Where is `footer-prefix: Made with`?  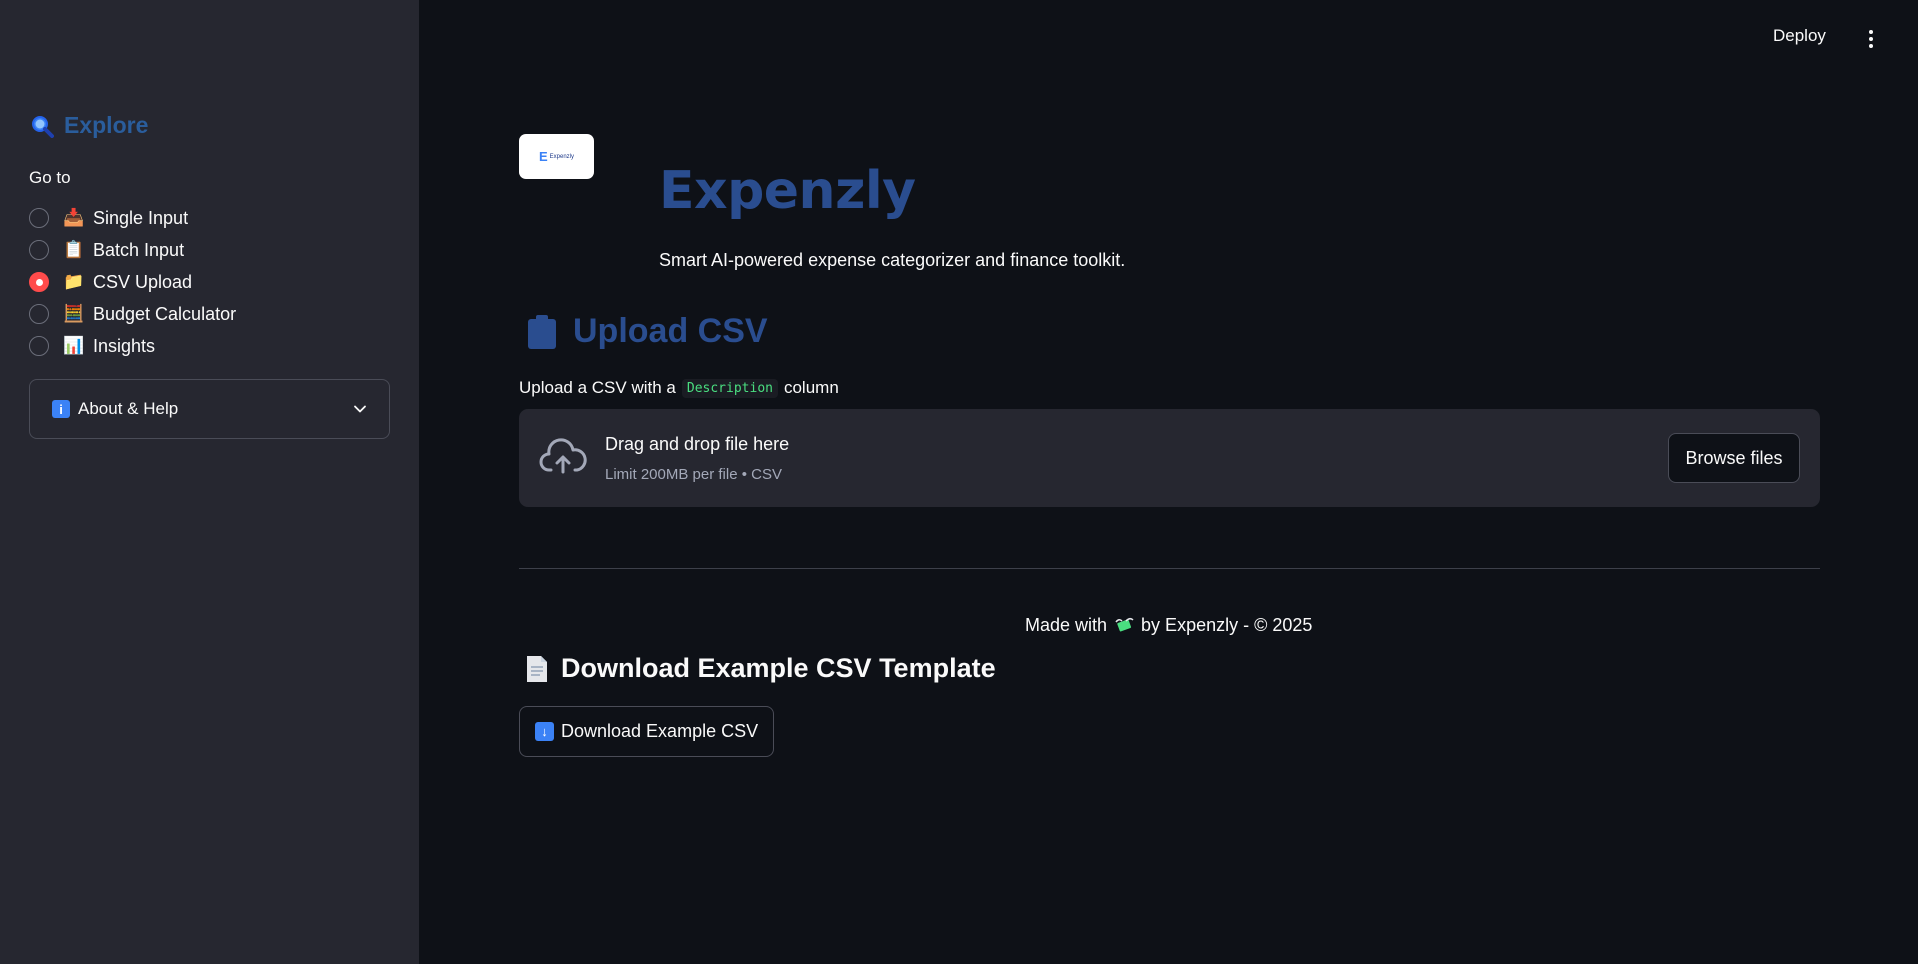
footer-prefix: Made with is located at coordinates (1066, 624).